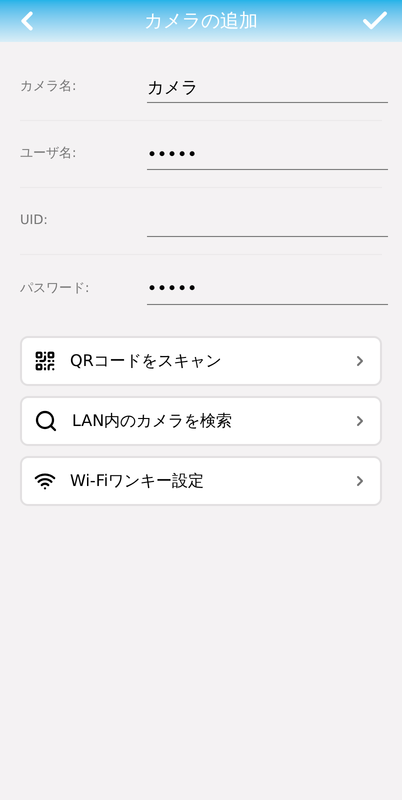  I want to click on qr-code-icon, so click(45, 361).